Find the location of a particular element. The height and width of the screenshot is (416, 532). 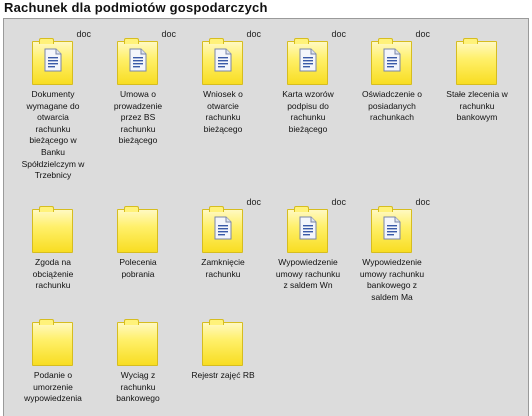

folder-item: doc Zamknięcie rachunku is located at coordinates (223, 248).